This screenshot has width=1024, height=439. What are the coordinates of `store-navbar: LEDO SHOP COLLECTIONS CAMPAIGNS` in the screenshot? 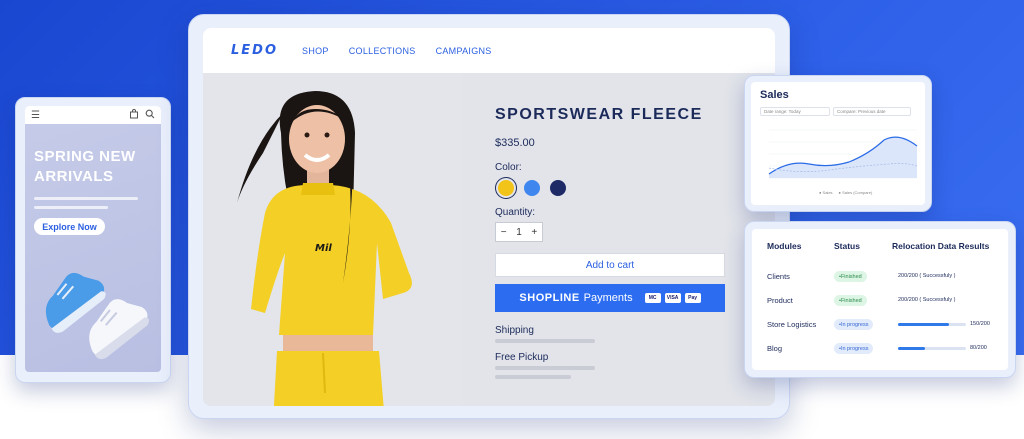 It's located at (489, 50).